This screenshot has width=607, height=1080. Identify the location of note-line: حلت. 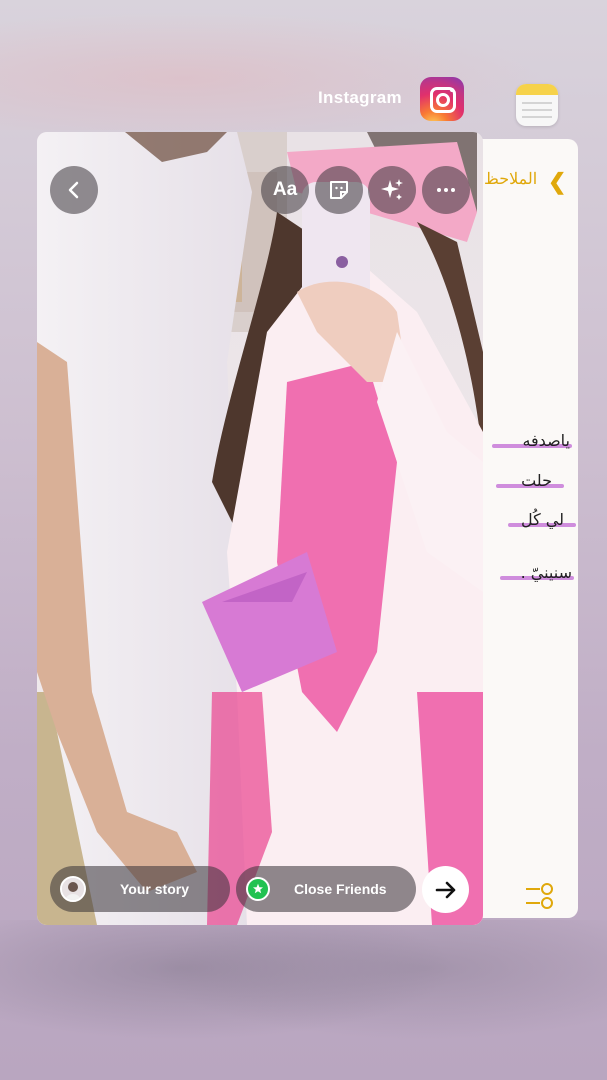
(536, 480).